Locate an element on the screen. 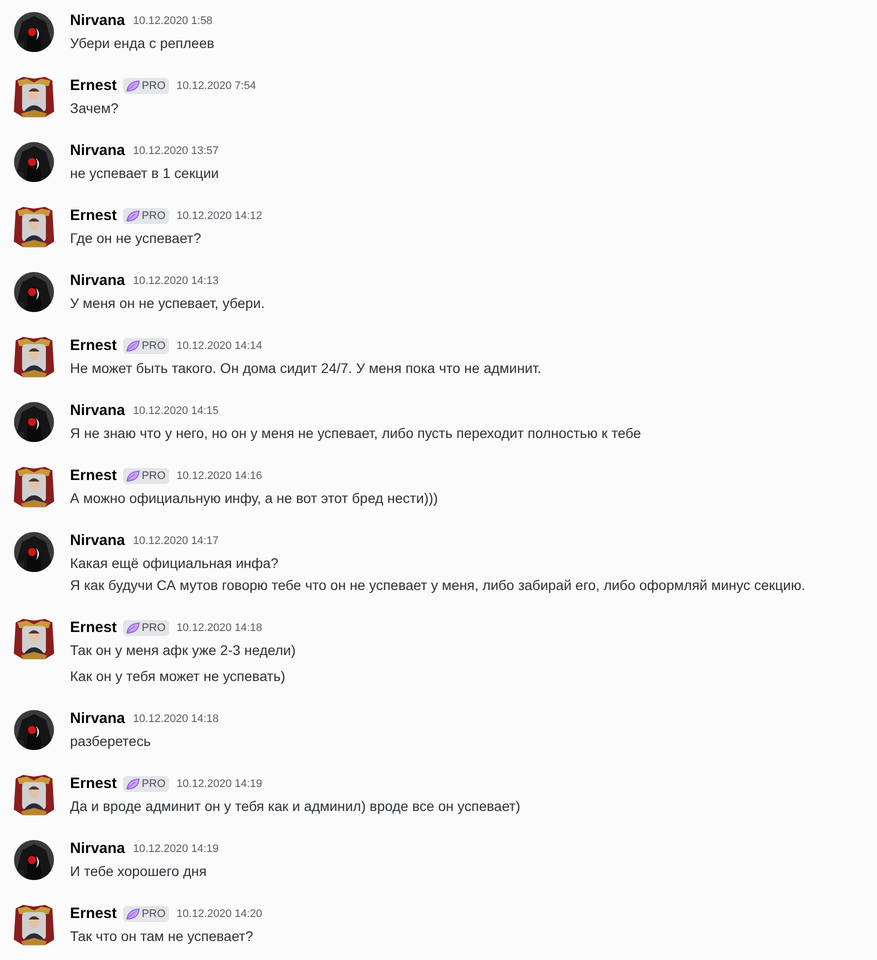 Image resolution: width=877 pixels, height=960 pixels. timestamp: 10.12.2020 13:57 is located at coordinates (176, 151).